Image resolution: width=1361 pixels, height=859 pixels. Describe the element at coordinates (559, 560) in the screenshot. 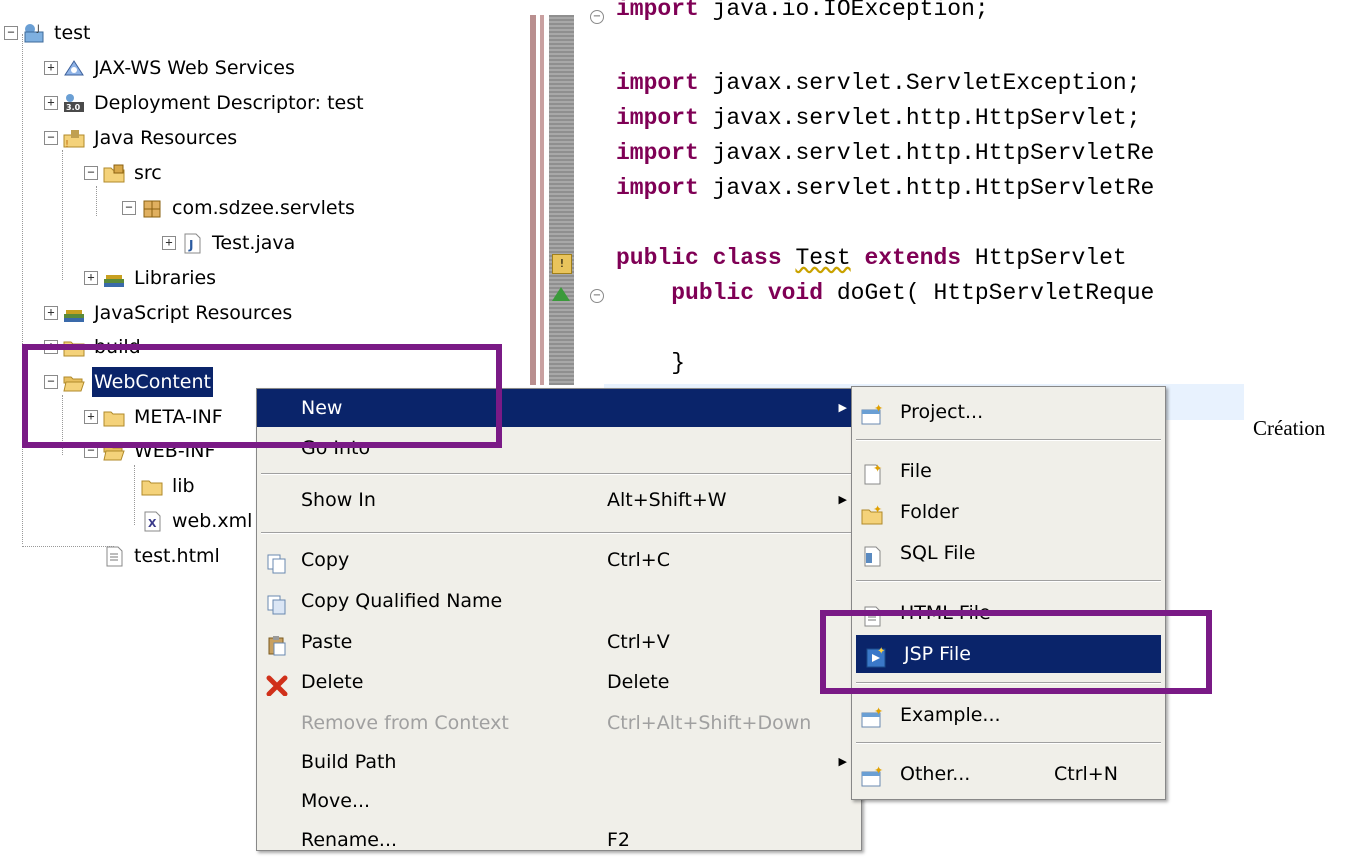

I see `menu-item-copy: Copy Ctrl+C` at that location.